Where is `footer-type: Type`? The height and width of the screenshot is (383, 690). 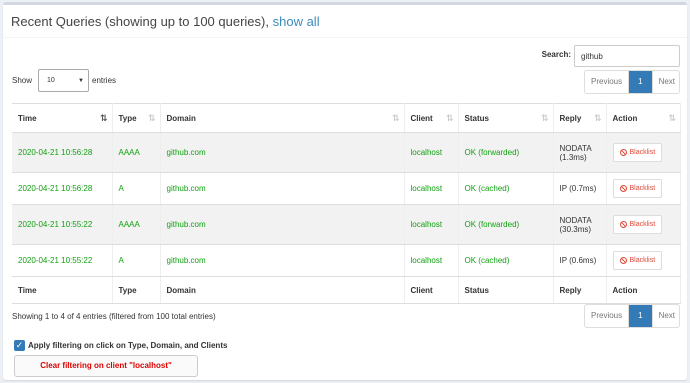 footer-type: Type is located at coordinates (136, 290).